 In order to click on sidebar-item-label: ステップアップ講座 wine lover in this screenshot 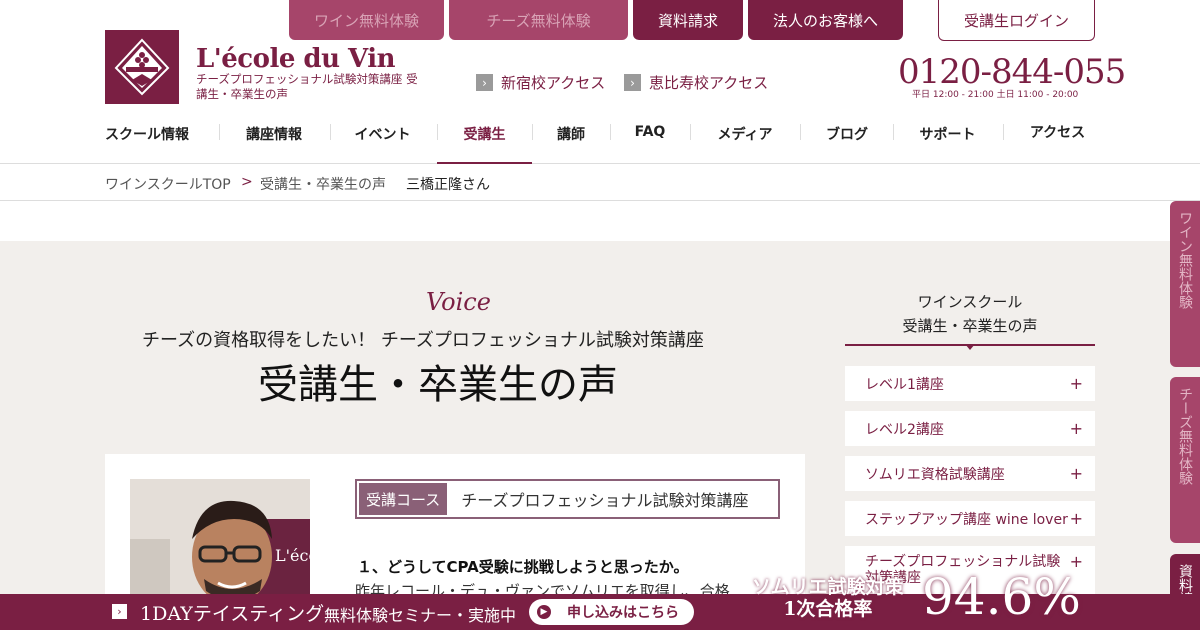, I will do `click(966, 519)`.